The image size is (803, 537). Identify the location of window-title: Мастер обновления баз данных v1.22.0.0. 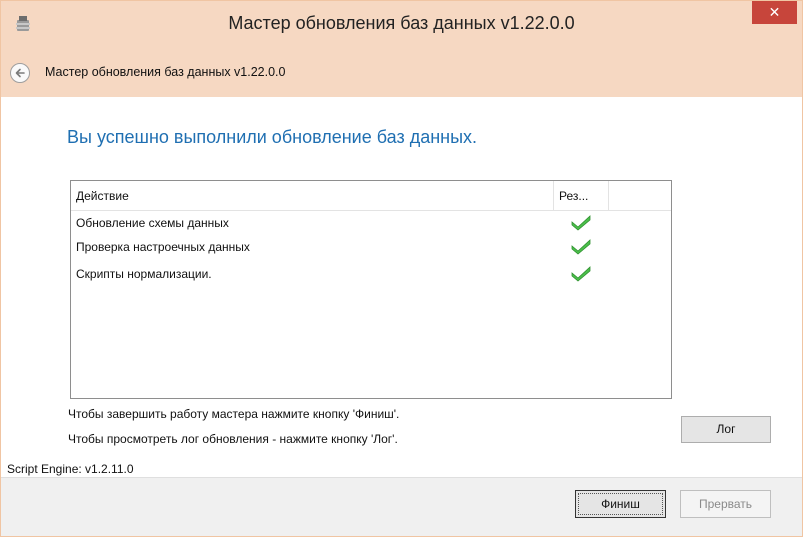
(401, 23).